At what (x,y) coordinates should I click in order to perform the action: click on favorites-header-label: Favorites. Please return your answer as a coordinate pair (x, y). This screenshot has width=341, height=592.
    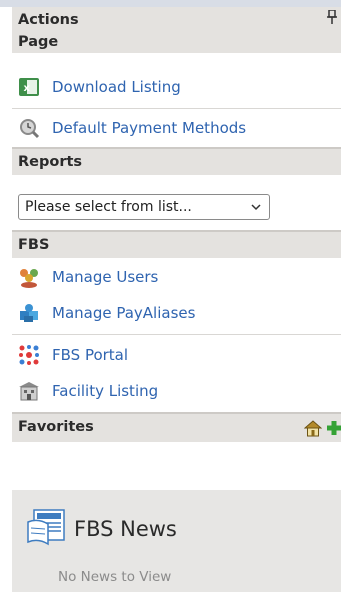
    Looking at the image, I should click on (56, 427).